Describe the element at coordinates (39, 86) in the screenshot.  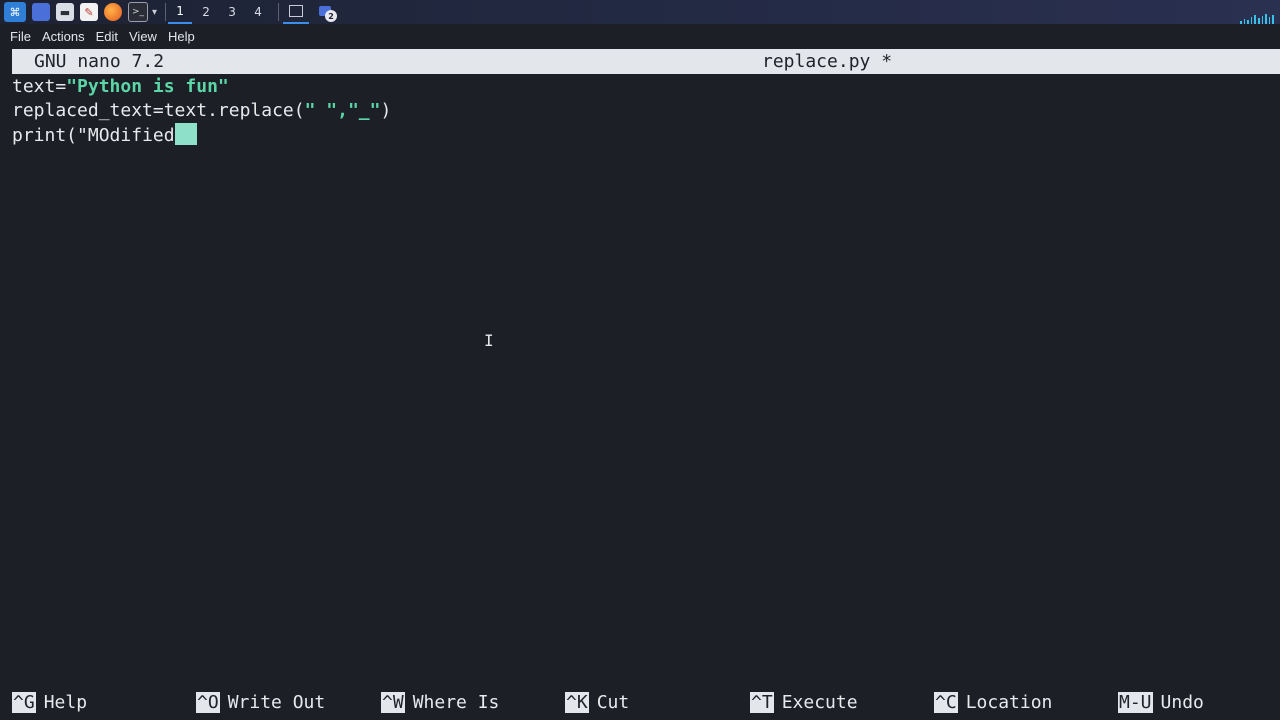
I see `code-text: text=` at that location.